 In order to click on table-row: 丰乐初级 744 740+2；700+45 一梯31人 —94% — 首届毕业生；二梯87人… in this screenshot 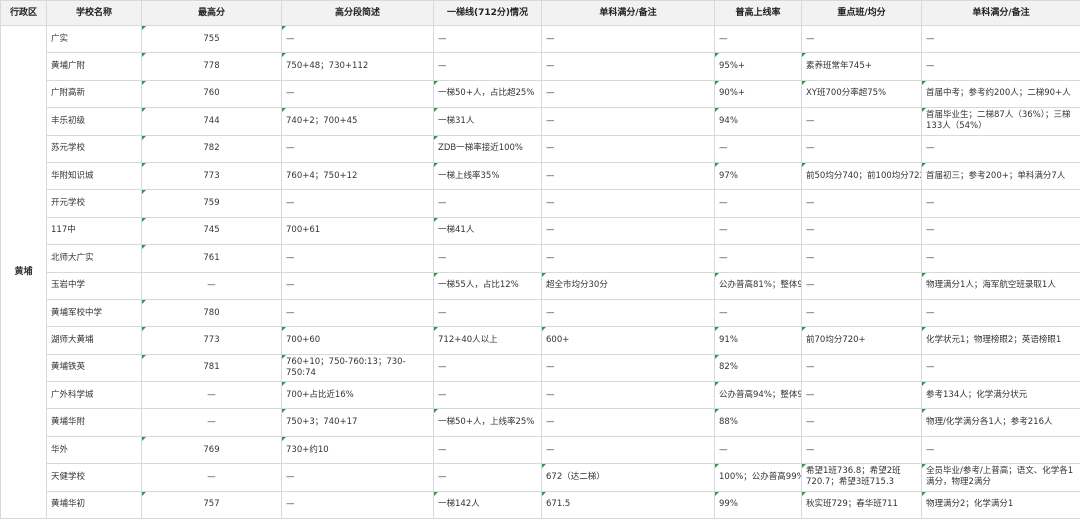, I will do `click(540, 121)`.